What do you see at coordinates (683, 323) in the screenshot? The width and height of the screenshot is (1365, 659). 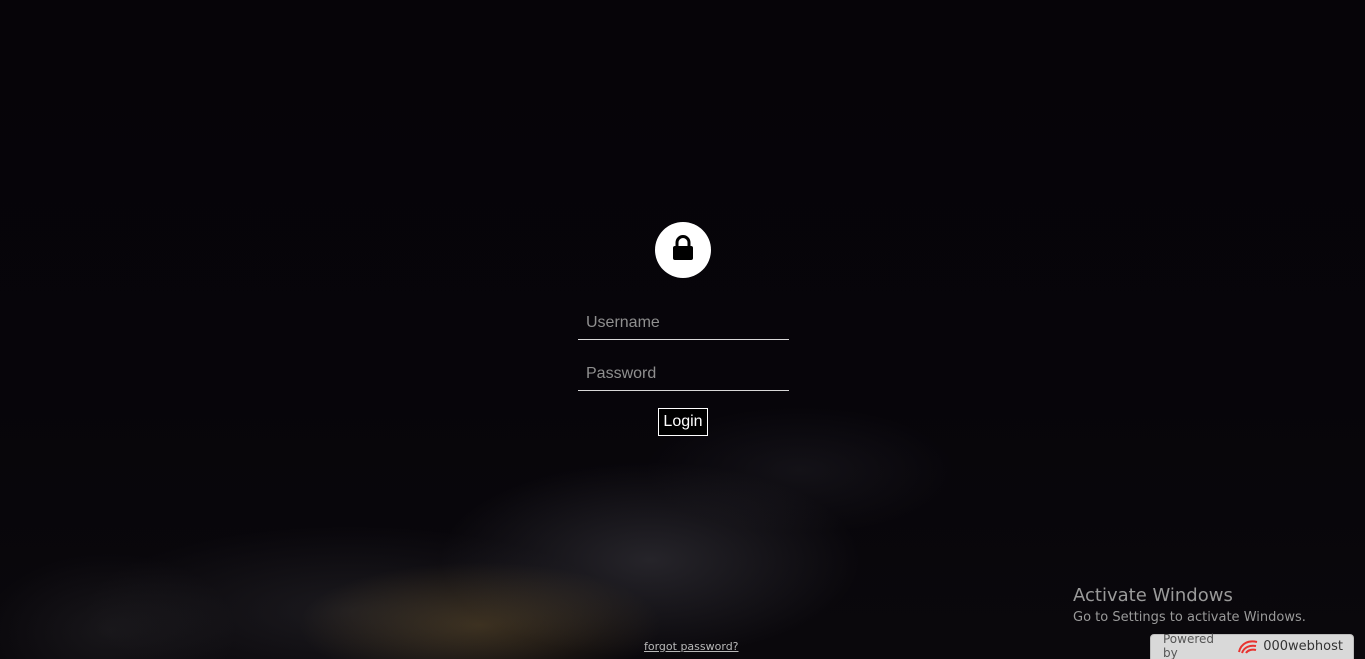 I see `username-input` at bounding box center [683, 323].